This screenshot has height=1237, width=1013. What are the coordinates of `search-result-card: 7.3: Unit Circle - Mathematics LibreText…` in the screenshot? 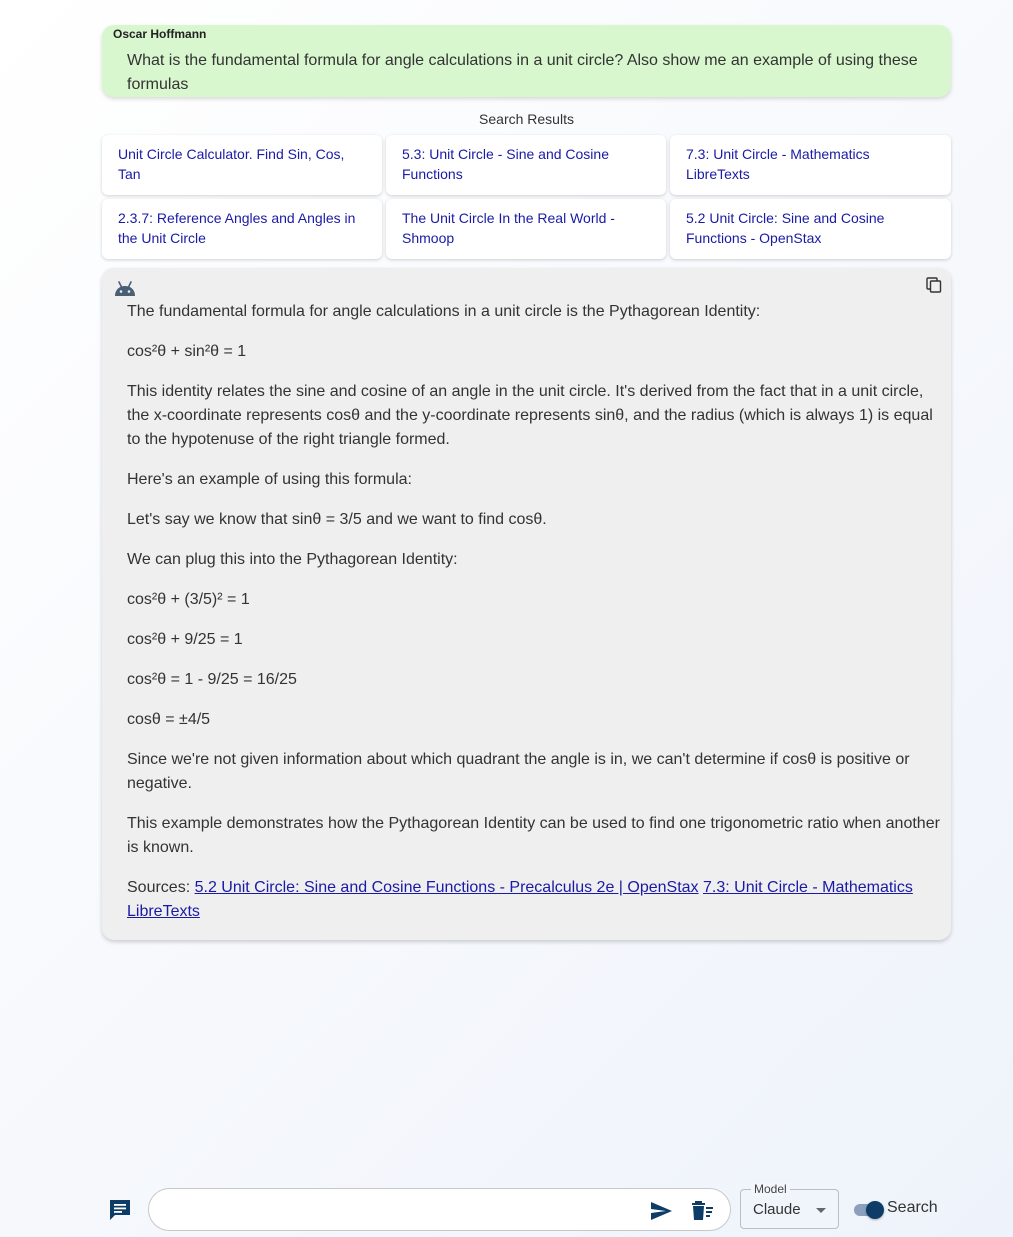 It's located at (810, 165).